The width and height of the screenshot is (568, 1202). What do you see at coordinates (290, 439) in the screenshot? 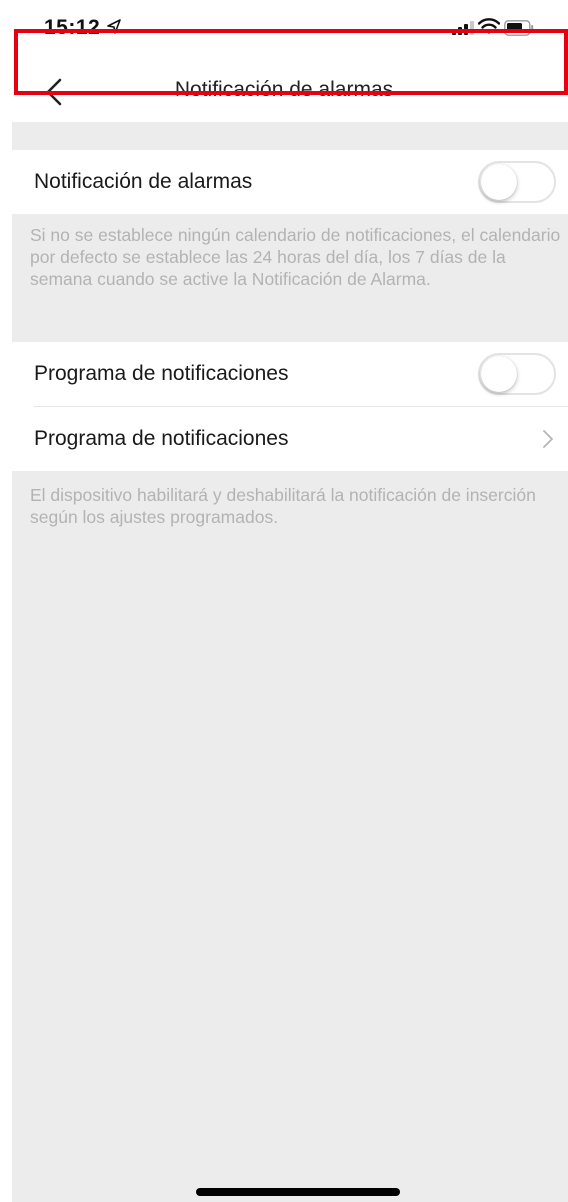
I see `schedule-link-row: Programa de notificaciones` at bounding box center [290, 439].